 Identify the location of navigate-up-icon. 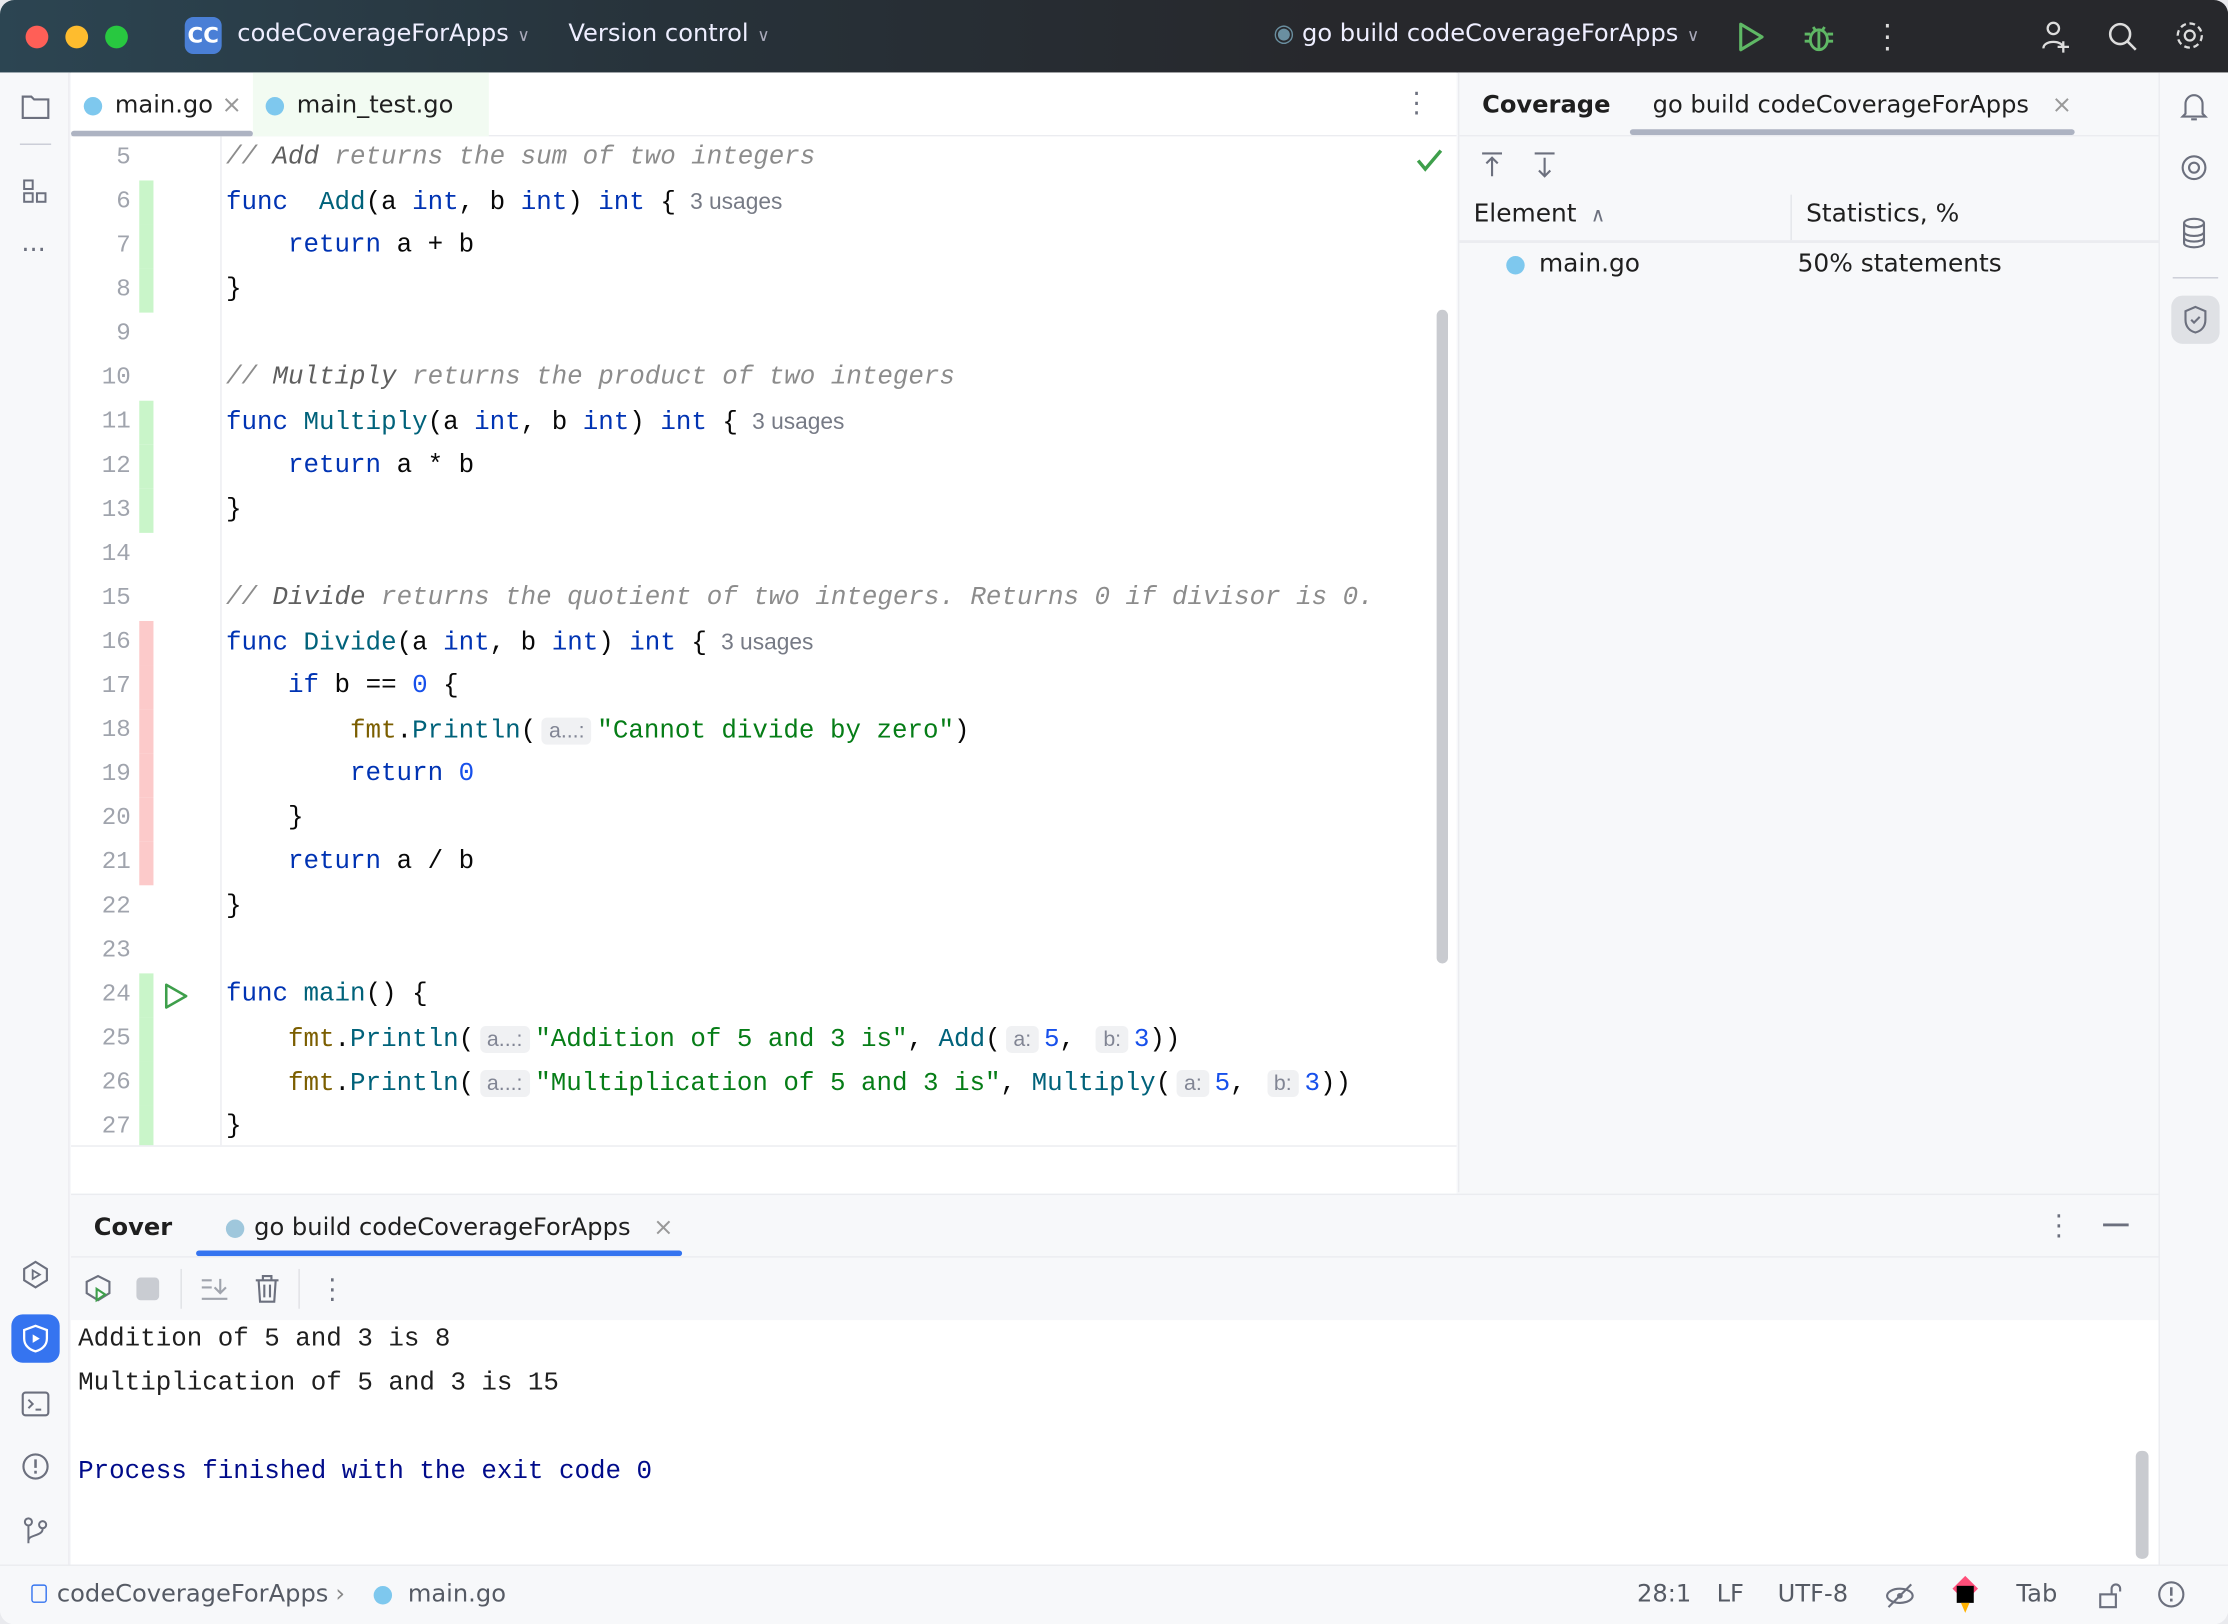
(1492, 165).